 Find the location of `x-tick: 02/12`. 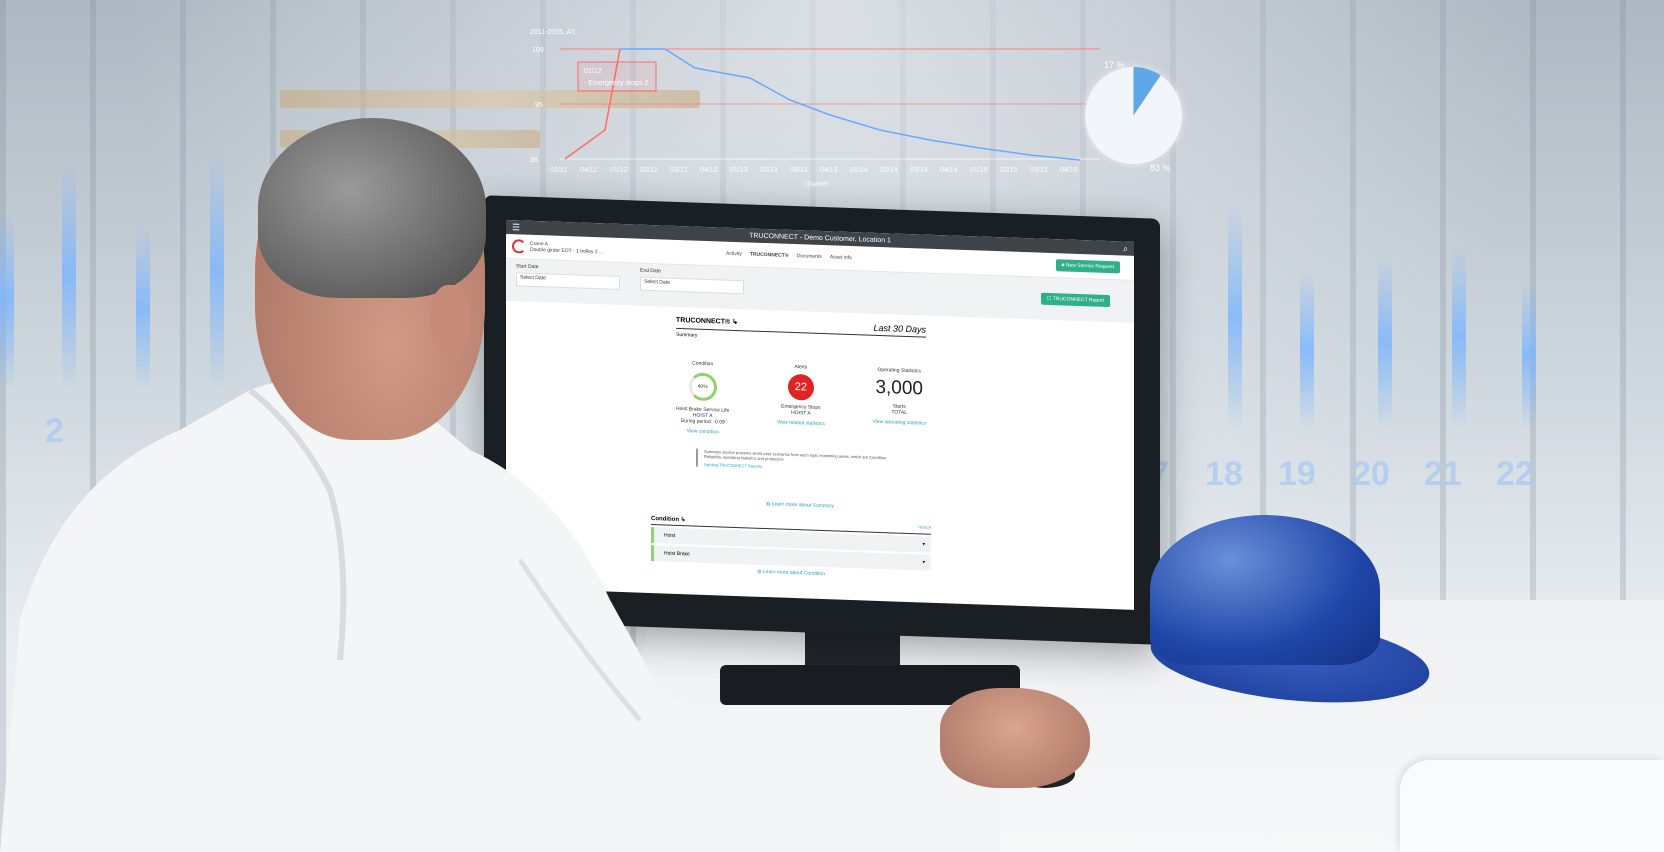

x-tick: 02/12 is located at coordinates (649, 170).